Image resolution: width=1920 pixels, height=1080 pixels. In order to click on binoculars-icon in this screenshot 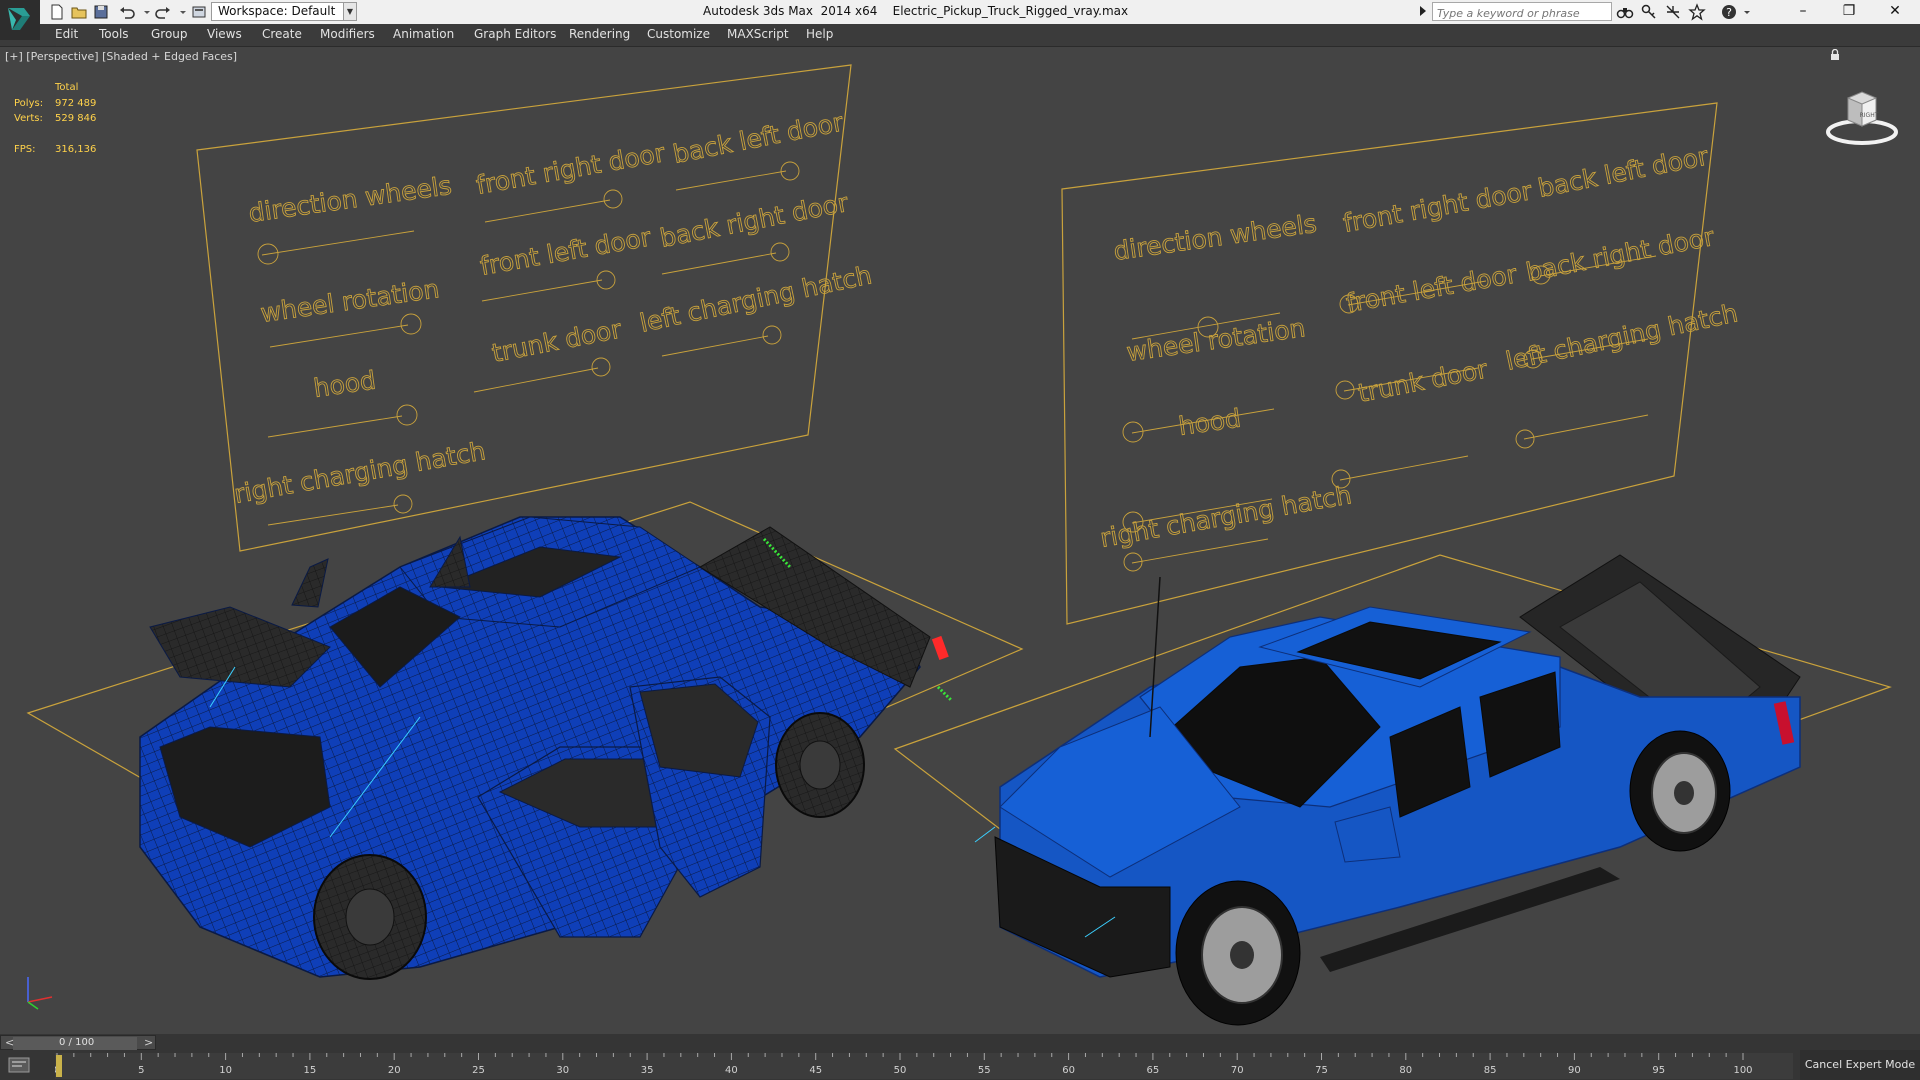, I will do `click(1625, 12)`.